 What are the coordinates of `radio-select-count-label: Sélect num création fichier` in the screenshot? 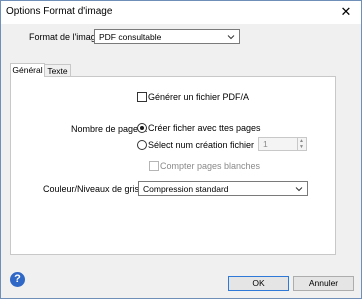 It's located at (201, 145).